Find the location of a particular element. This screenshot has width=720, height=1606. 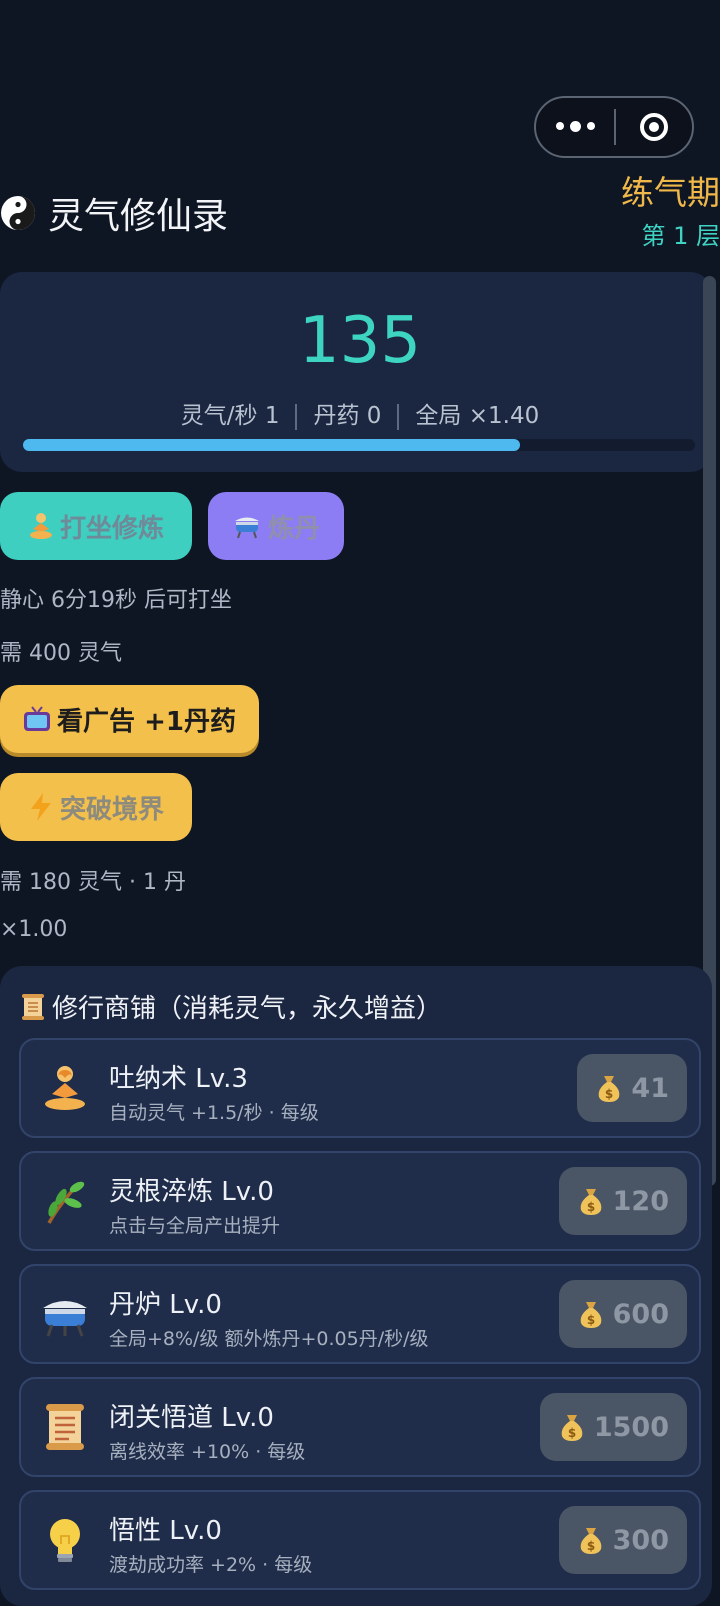

buy-button: $ 41 is located at coordinates (632, 1088).